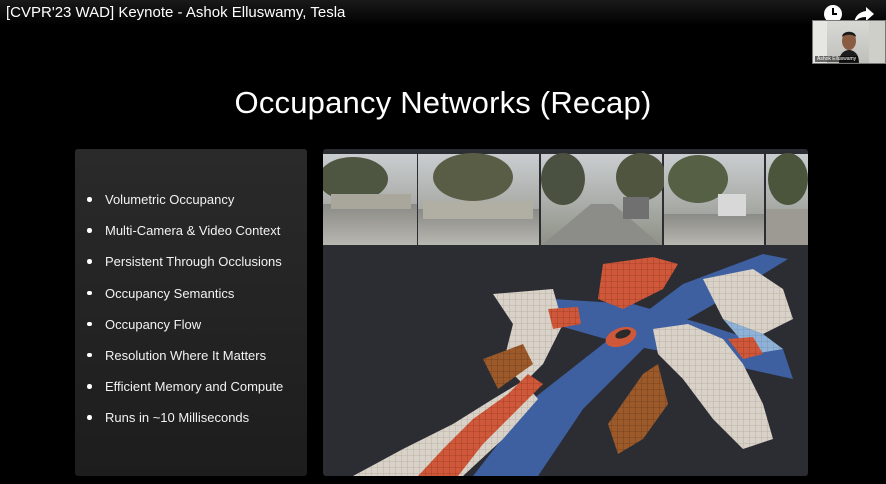  What do you see at coordinates (170, 293) in the screenshot?
I see `bullet-text: Occupancy Semantics` at bounding box center [170, 293].